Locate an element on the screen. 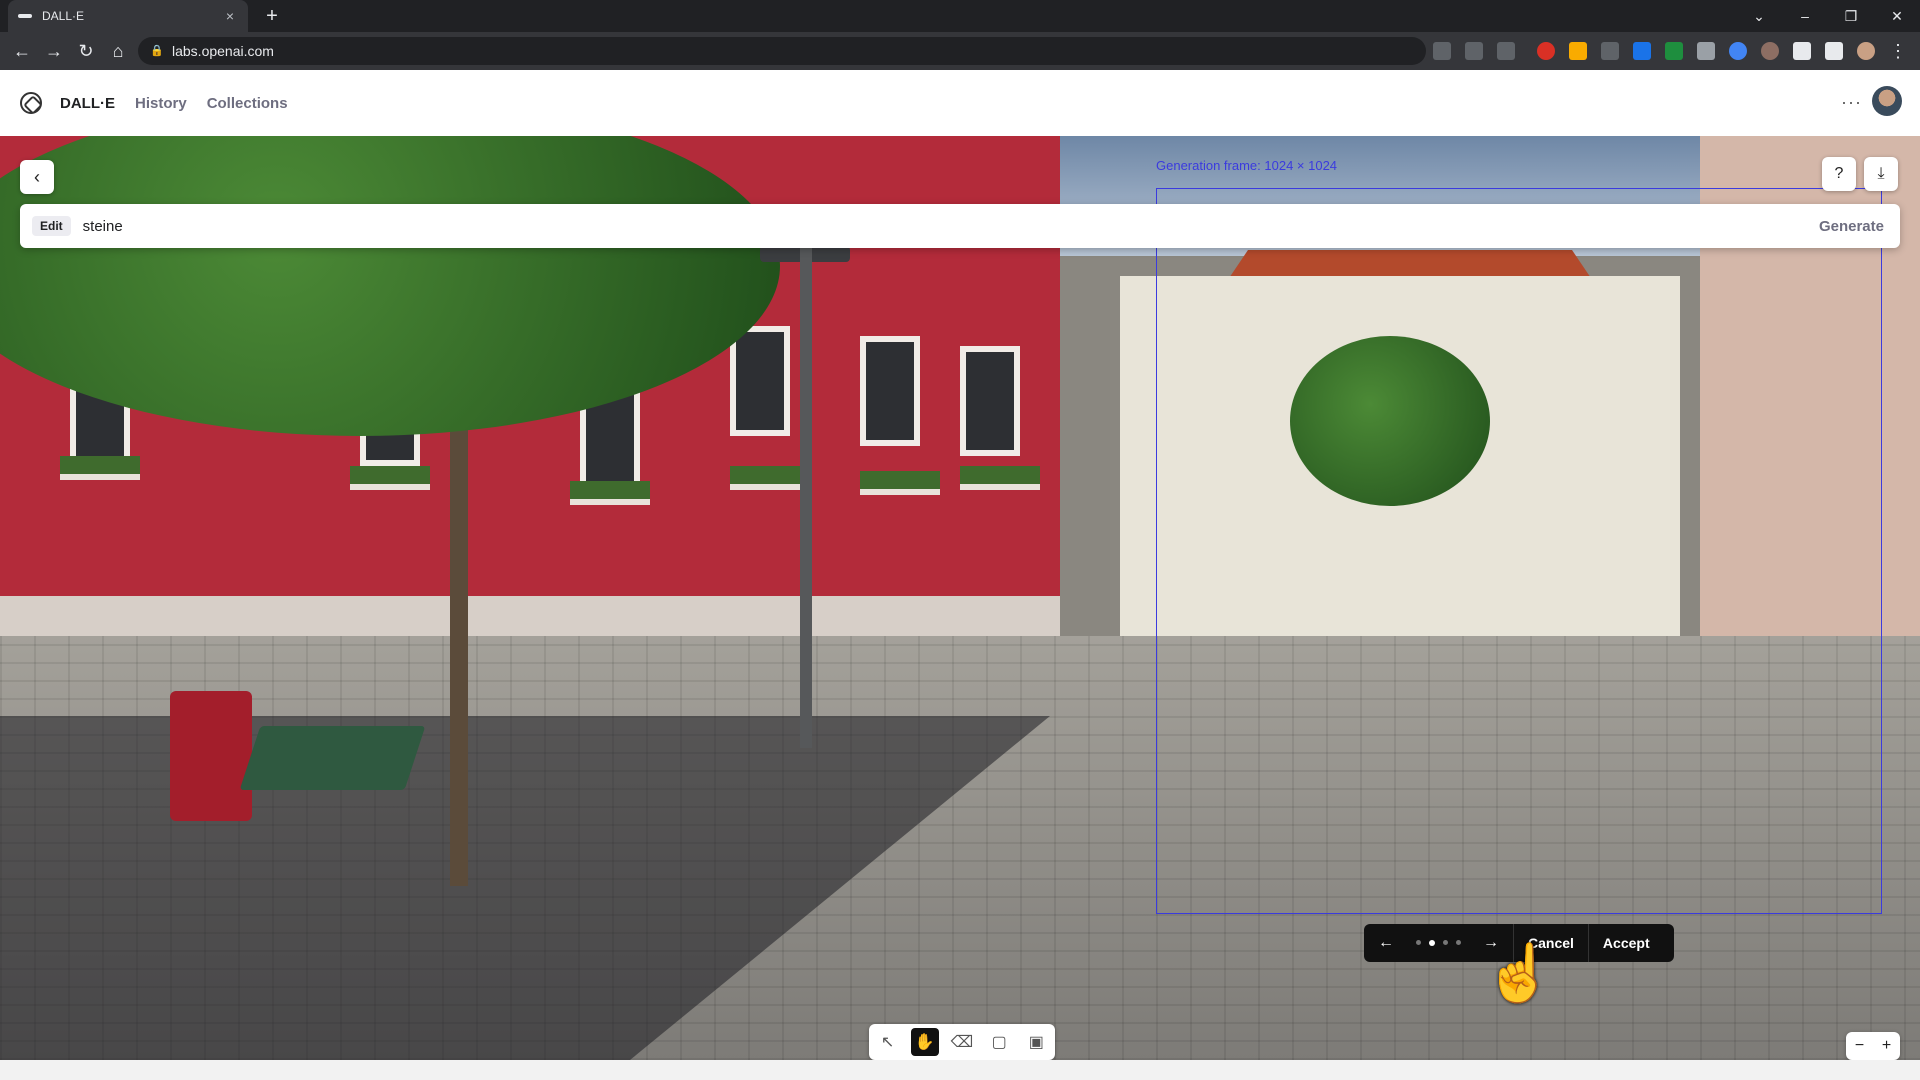 This screenshot has height=1080, width=1920. previous-variant-icon: ← is located at coordinates (1386, 943).